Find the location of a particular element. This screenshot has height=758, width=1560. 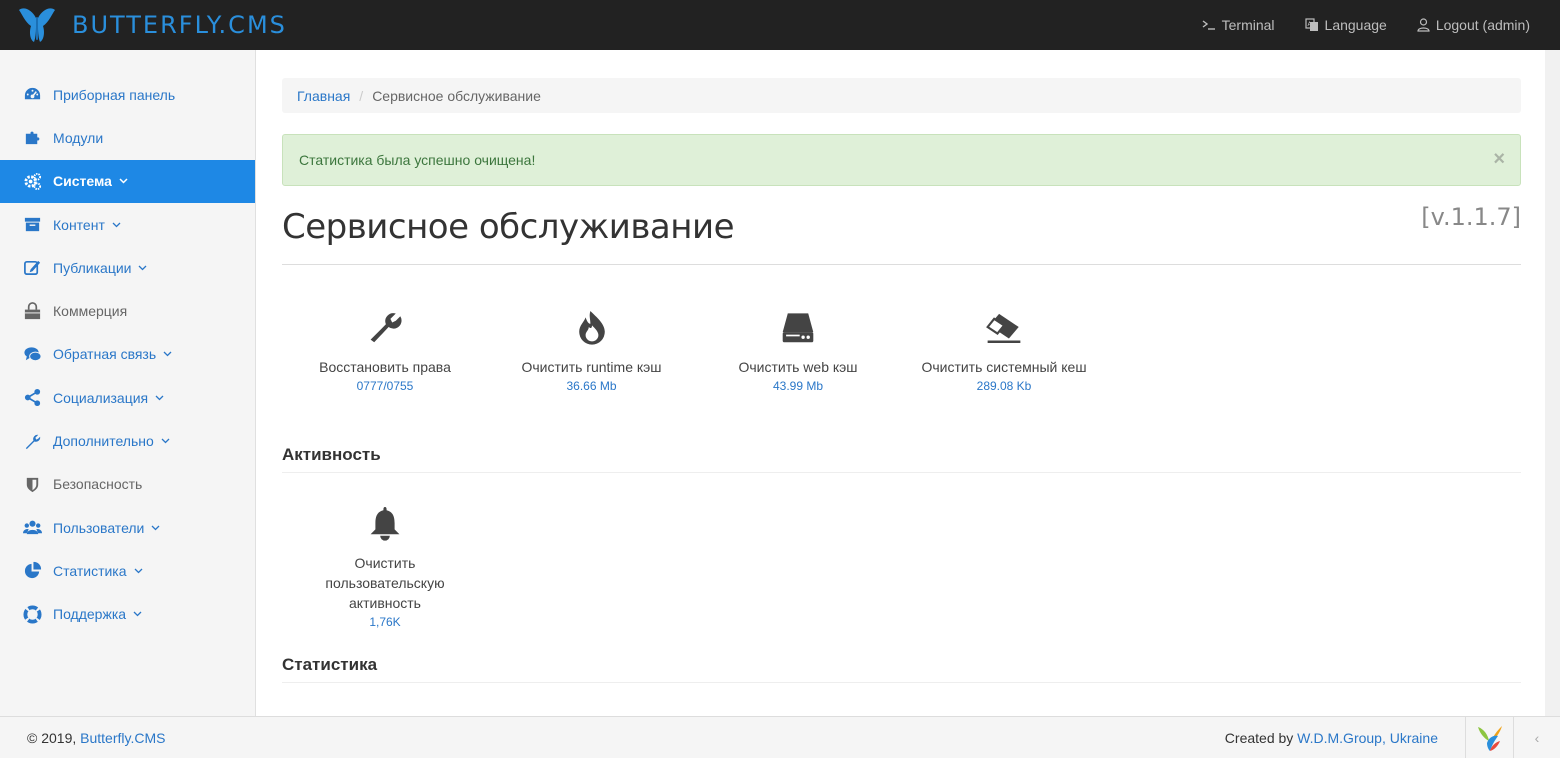

tool-label: Очистить системный кеш is located at coordinates (1004, 367).